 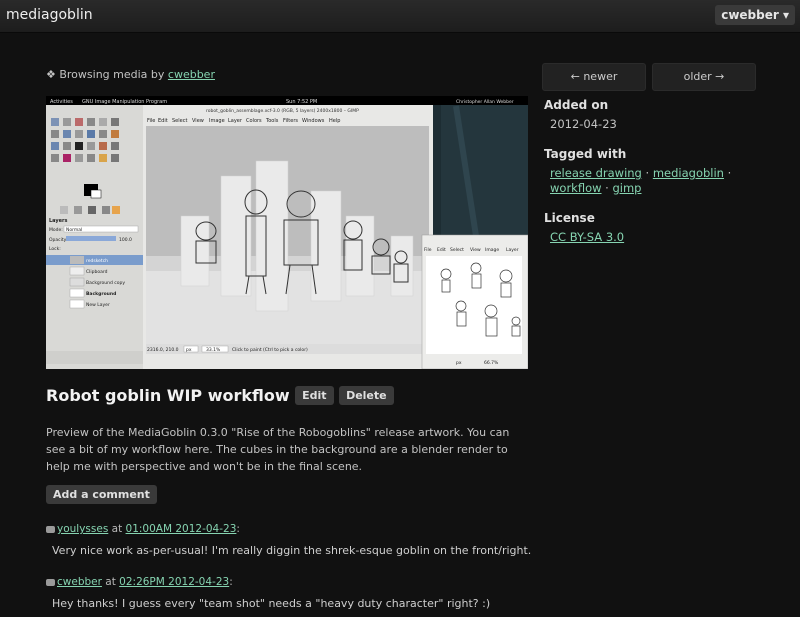 I want to click on gimp-status-zoom: 33.1%, so click(x=213, y=350).